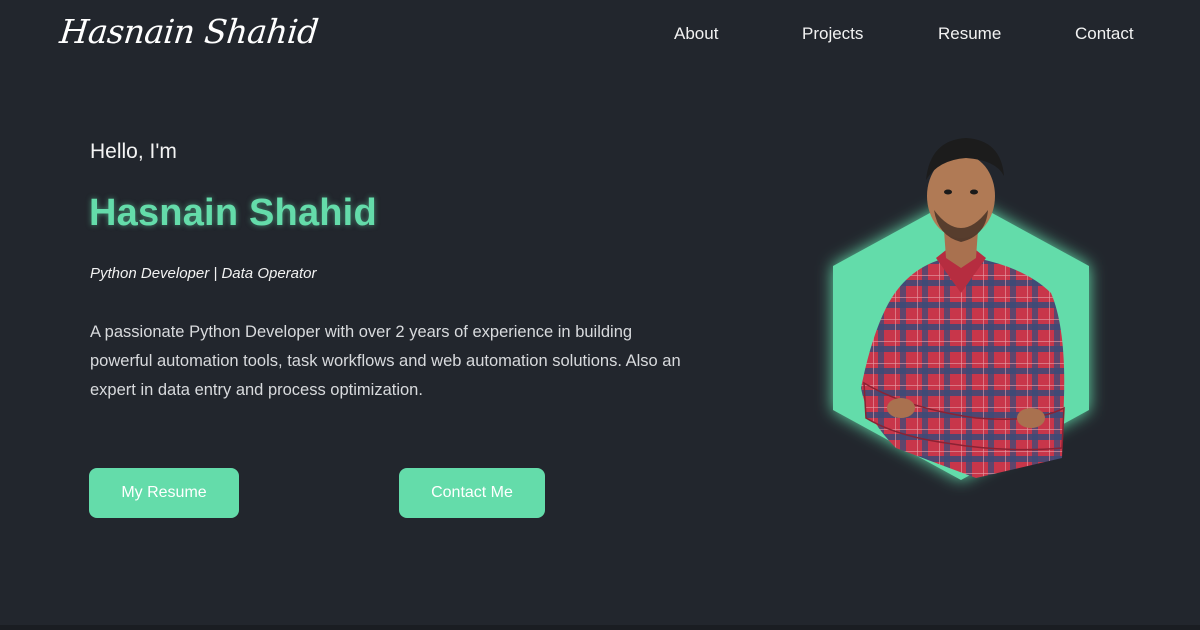 This screenshot has height=630, width=1200. I want to click on nav-link-about: About, so click(696, 34).